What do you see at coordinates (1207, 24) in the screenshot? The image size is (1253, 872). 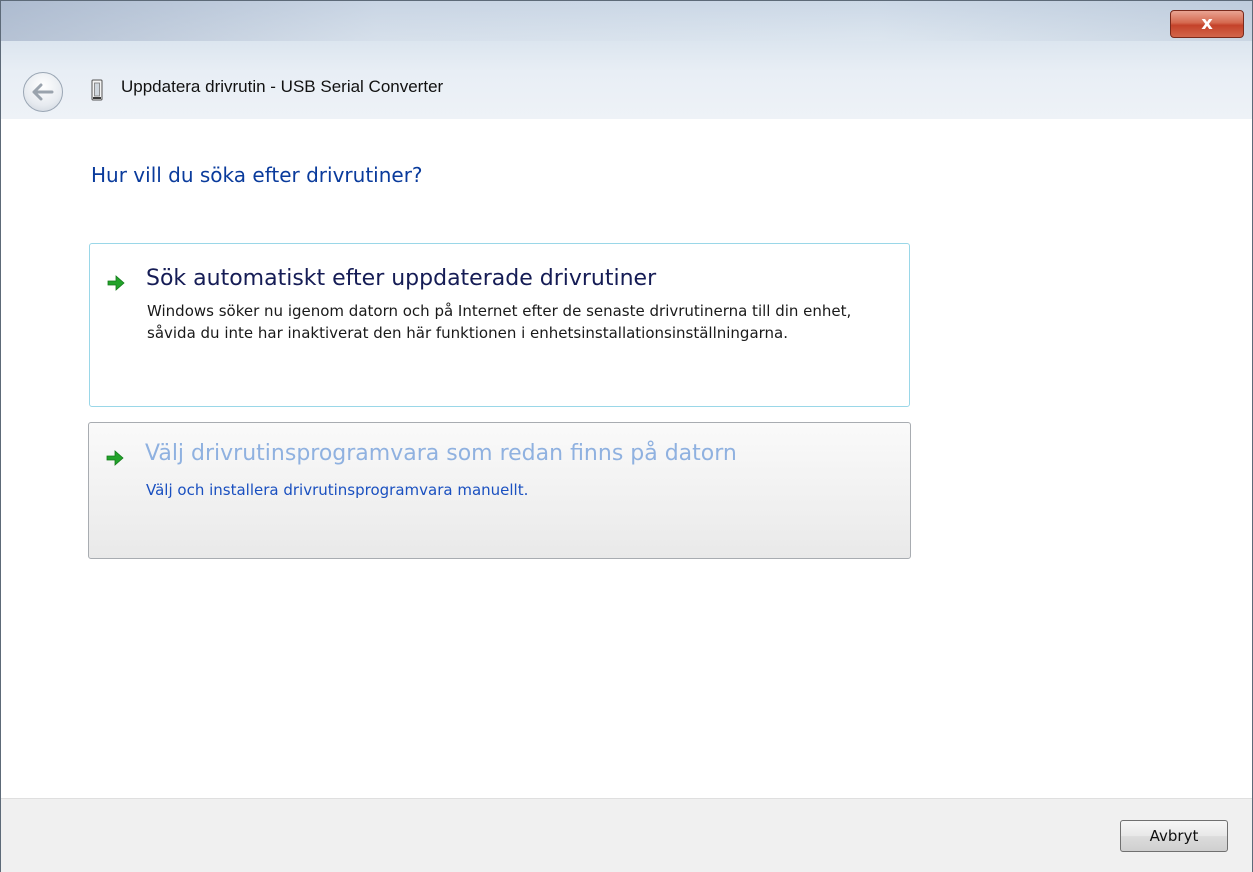 I see `close-button: x` at bounding box center [1207, 24].